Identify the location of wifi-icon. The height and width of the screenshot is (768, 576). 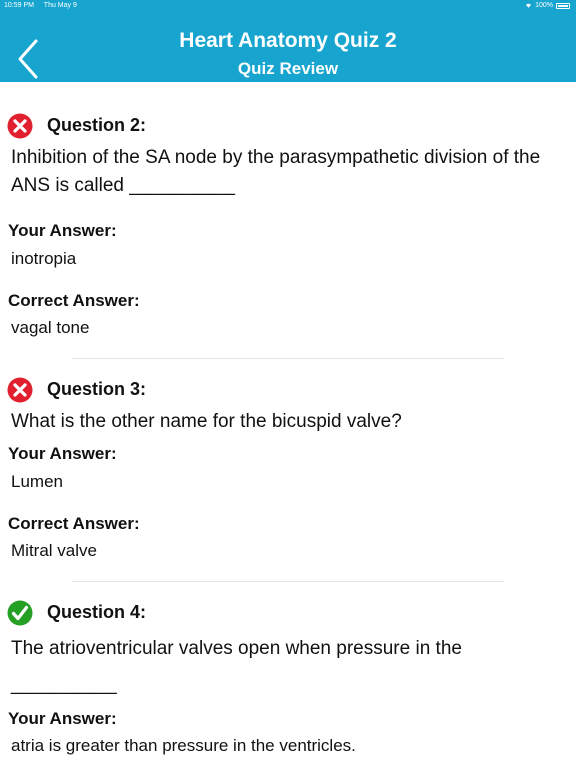
(529, 5).